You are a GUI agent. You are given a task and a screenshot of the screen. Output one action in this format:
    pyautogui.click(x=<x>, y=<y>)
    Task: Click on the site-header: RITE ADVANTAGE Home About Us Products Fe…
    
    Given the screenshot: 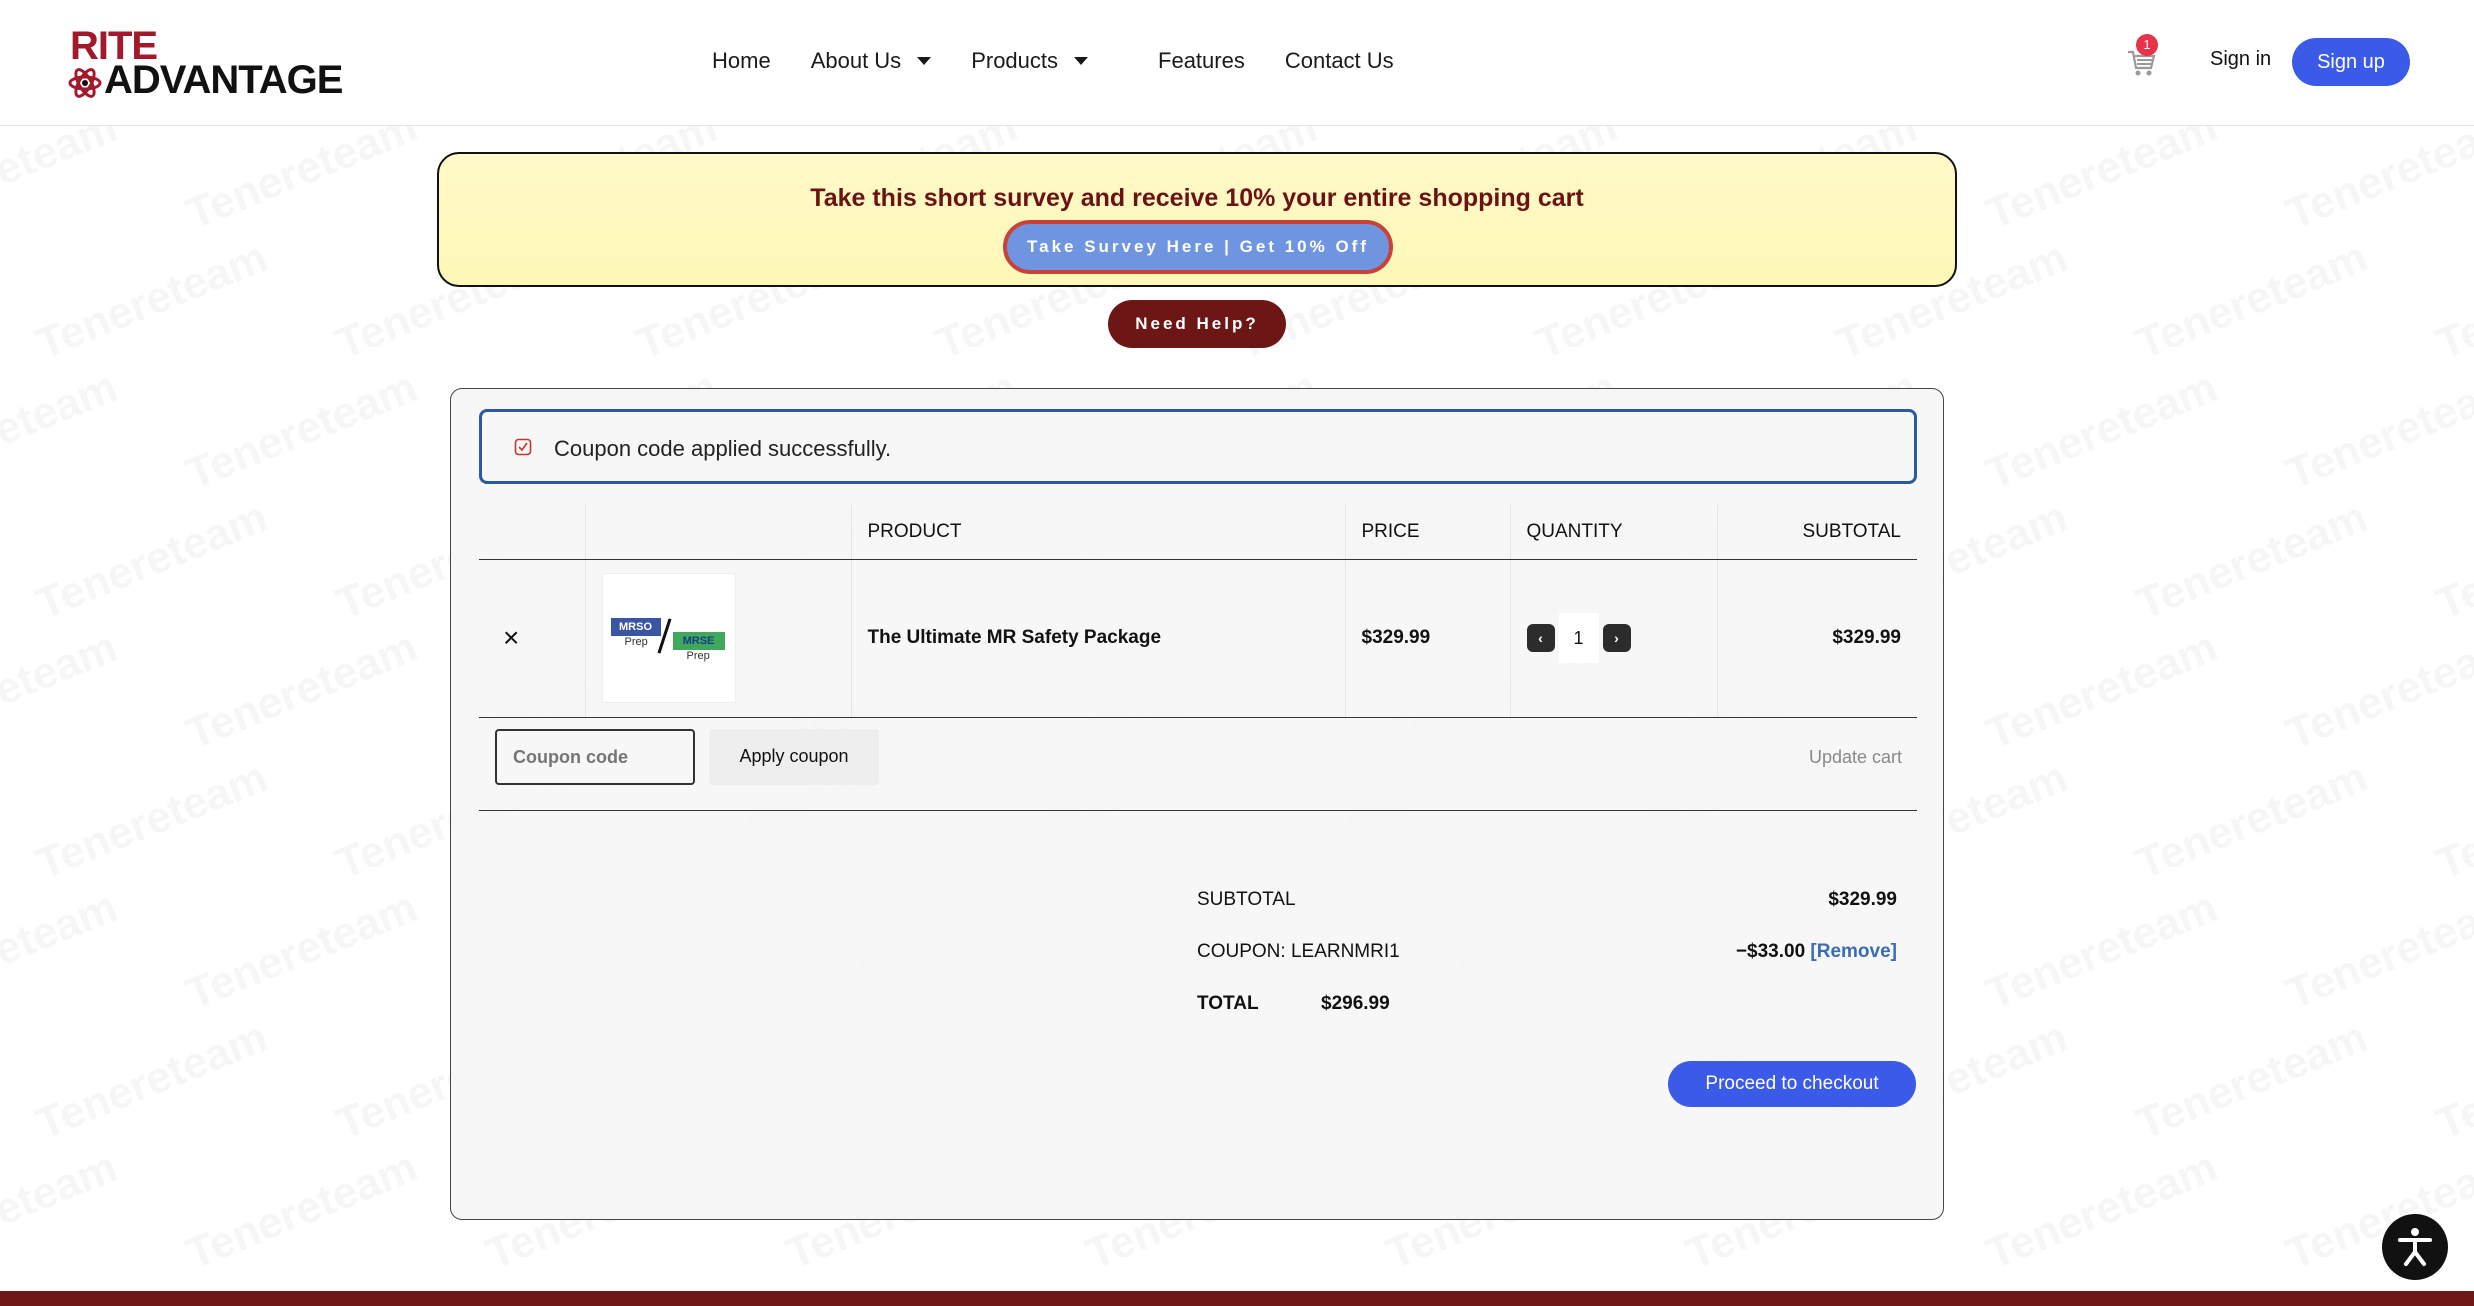 What is the action you would take?
    pyautogui.click(x=1237, y=63)
    